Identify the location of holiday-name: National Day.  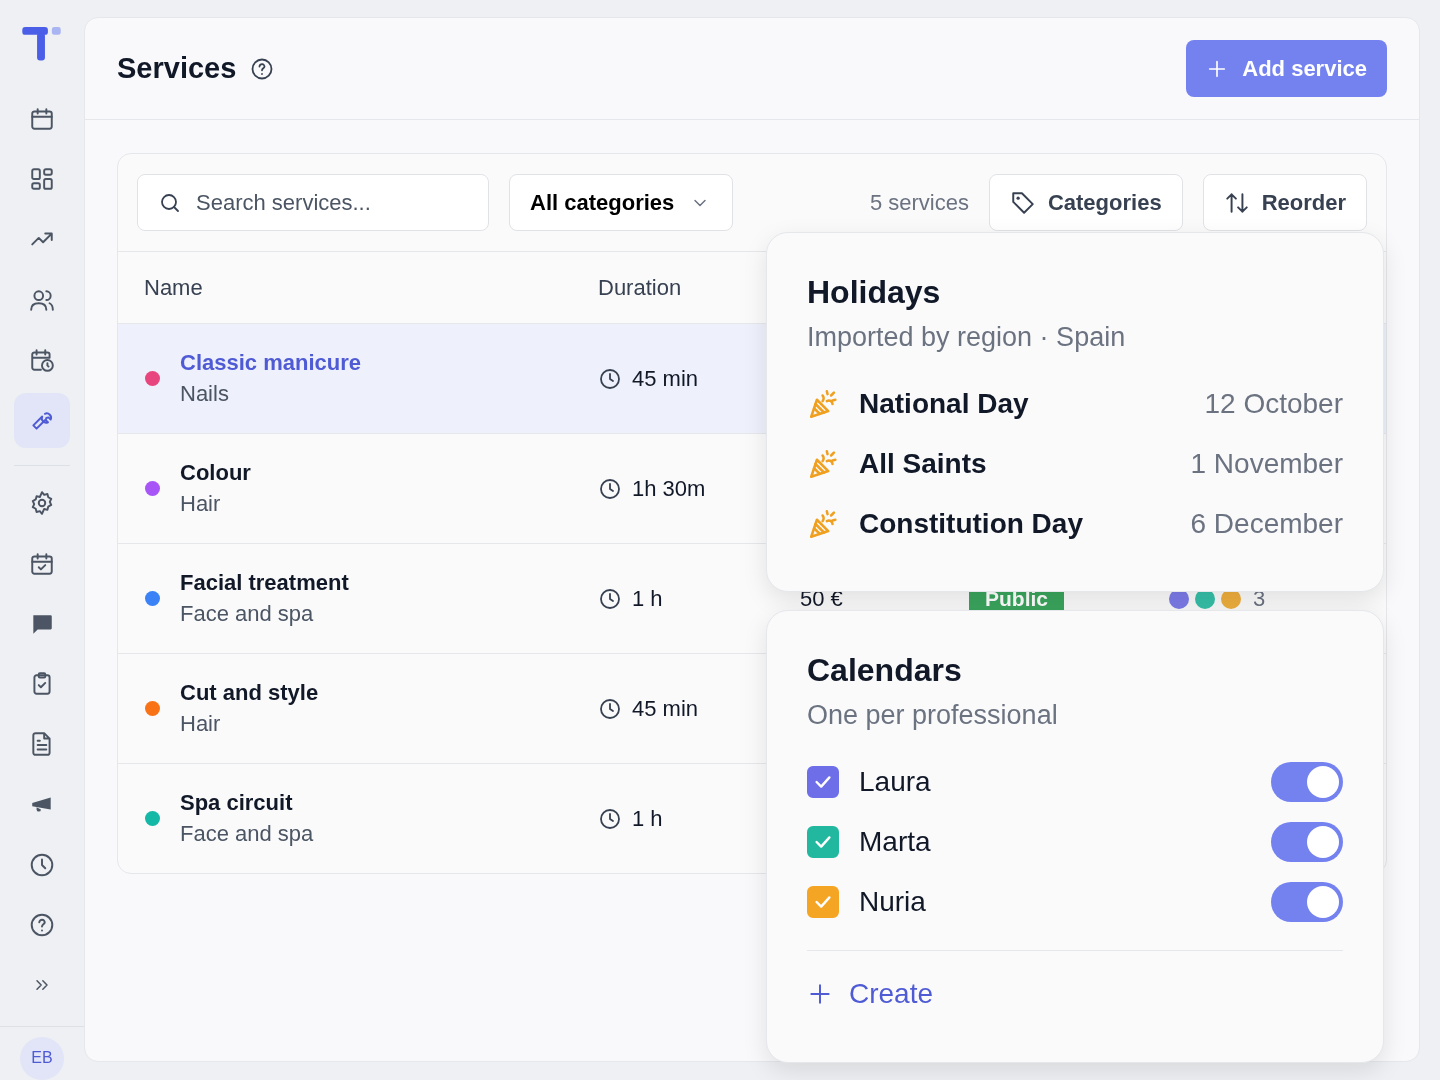
(944, 403).